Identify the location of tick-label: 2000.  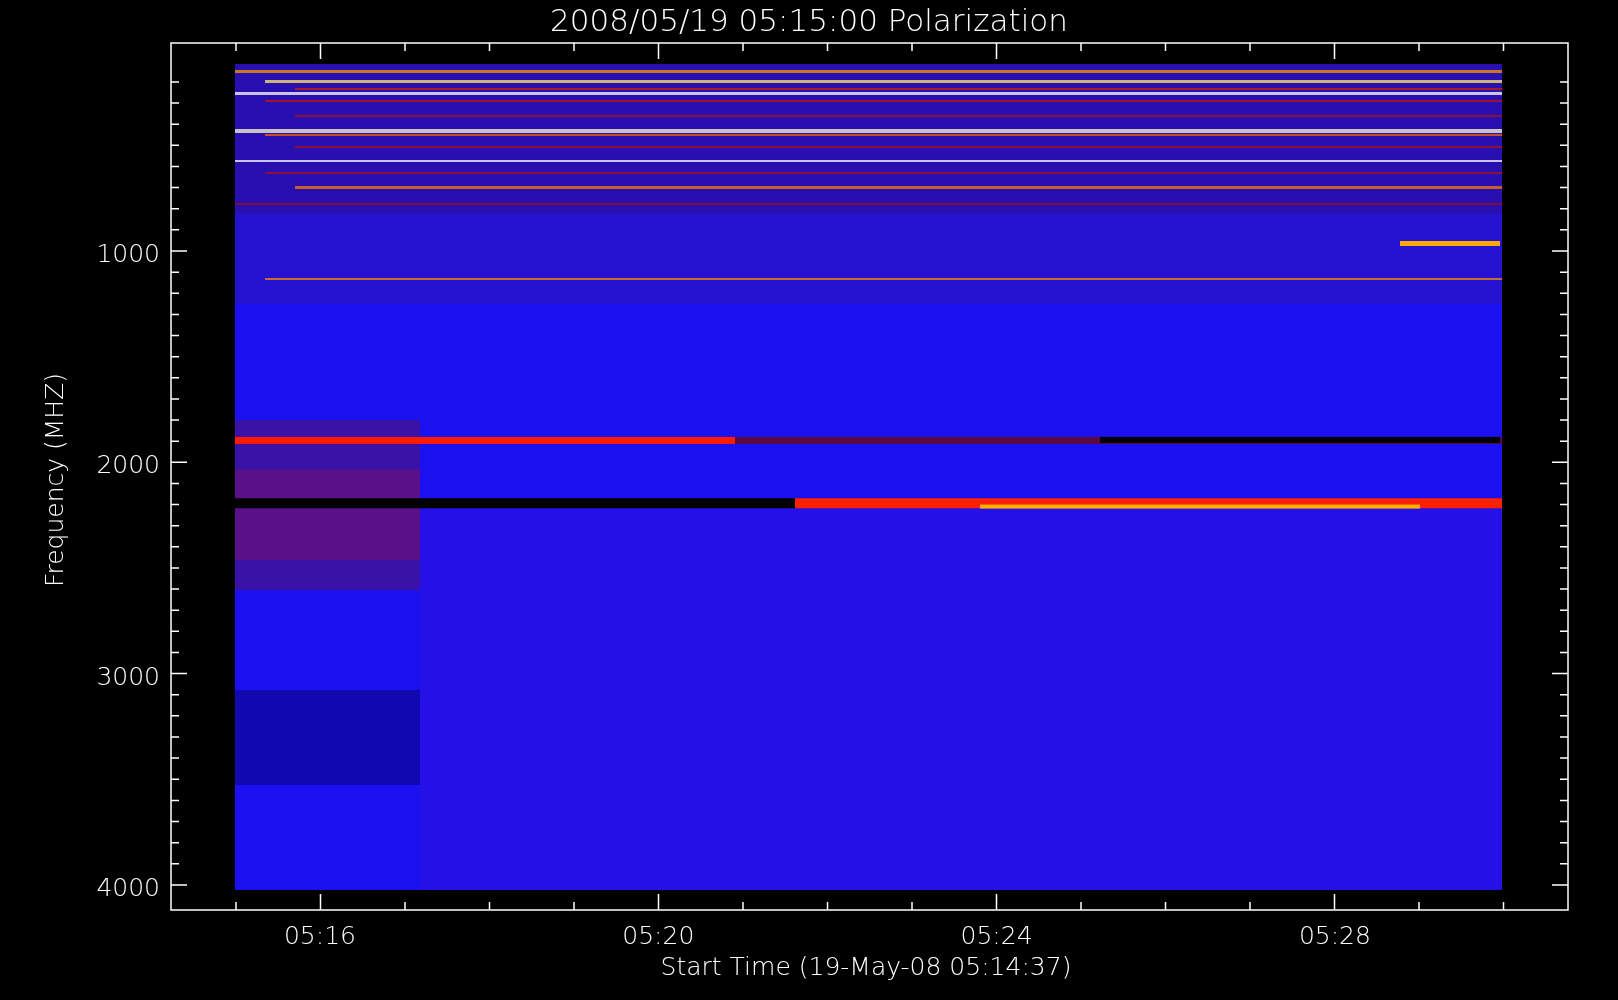
(128, 465).